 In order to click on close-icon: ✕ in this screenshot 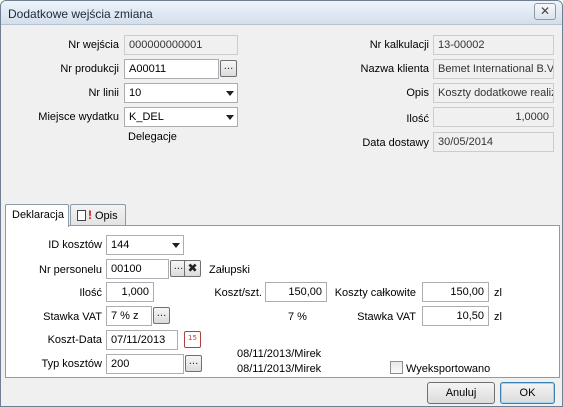, I will do `click(545, 11)`.